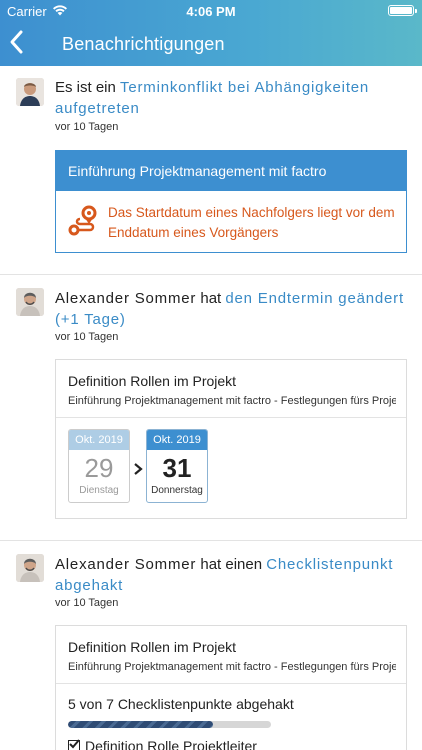 The width and height of the screenshot is (422, 750). I want to click on old-date-weekday: Dienstag, so click(99, 490).